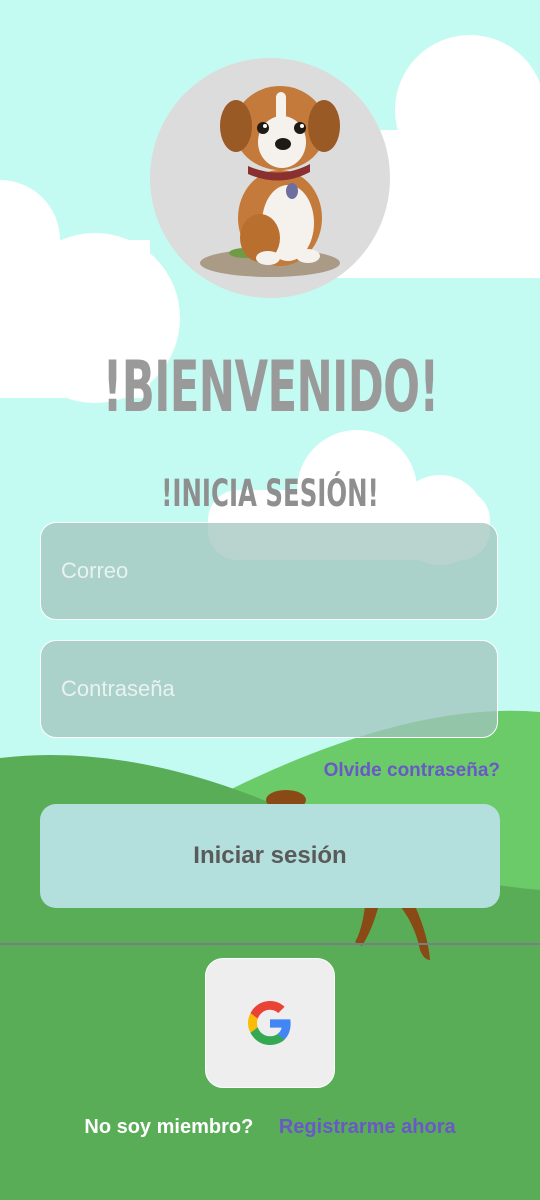  Describe the element at coordinates (412, 771) in the screenshot. I see `forgot-password-link: Olvide contraseña?` at that location.